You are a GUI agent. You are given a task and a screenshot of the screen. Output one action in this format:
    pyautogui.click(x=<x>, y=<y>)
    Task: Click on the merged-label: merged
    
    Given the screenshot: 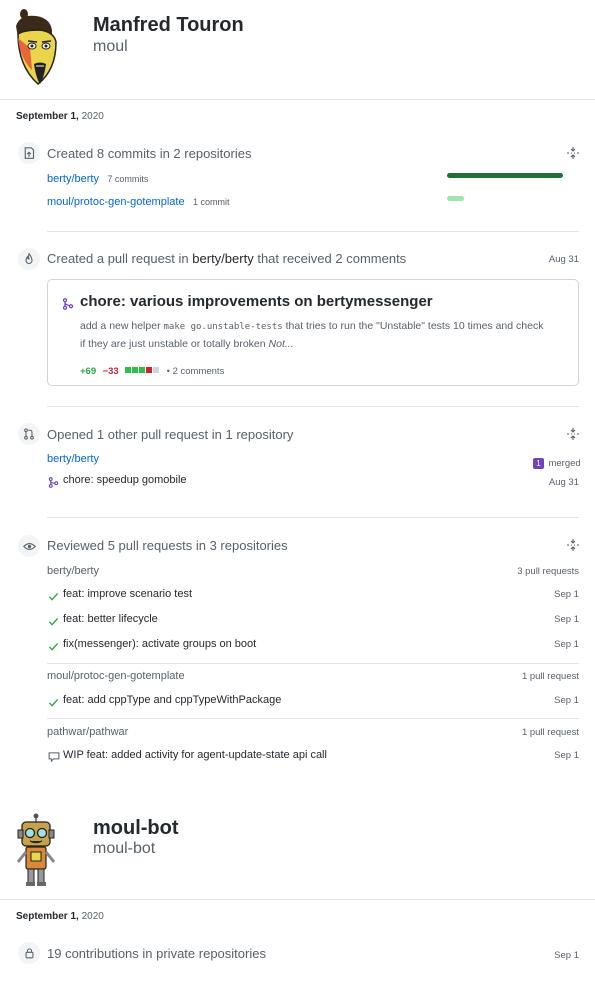 What is the action you would take?
    pyautogui.click(x=564, y=463)
    